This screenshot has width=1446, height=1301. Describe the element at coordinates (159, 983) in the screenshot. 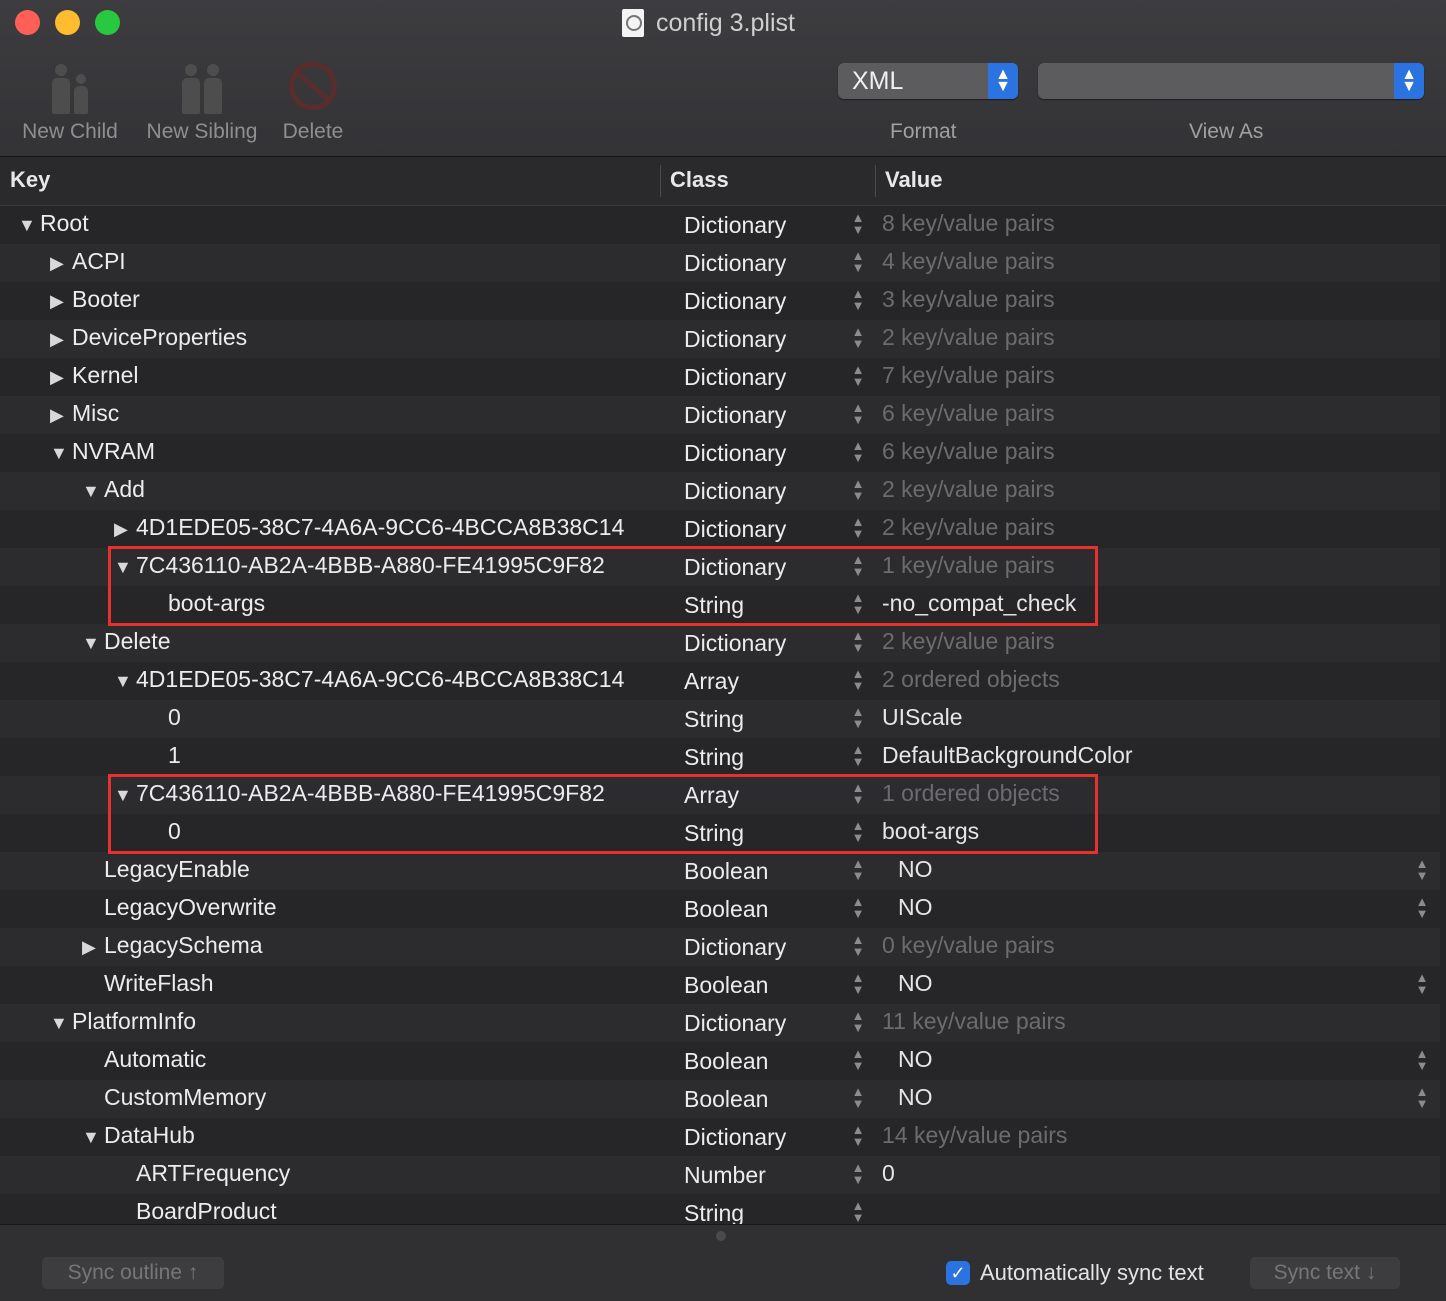

I see `row-key: WriteFlash` at that location.